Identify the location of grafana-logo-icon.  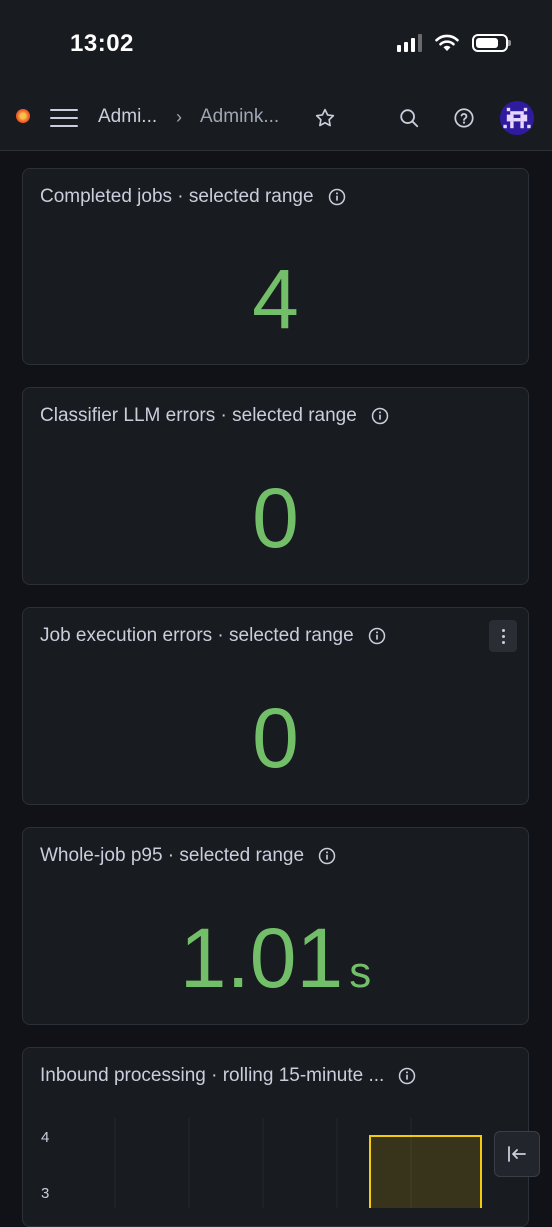
(23, 116).